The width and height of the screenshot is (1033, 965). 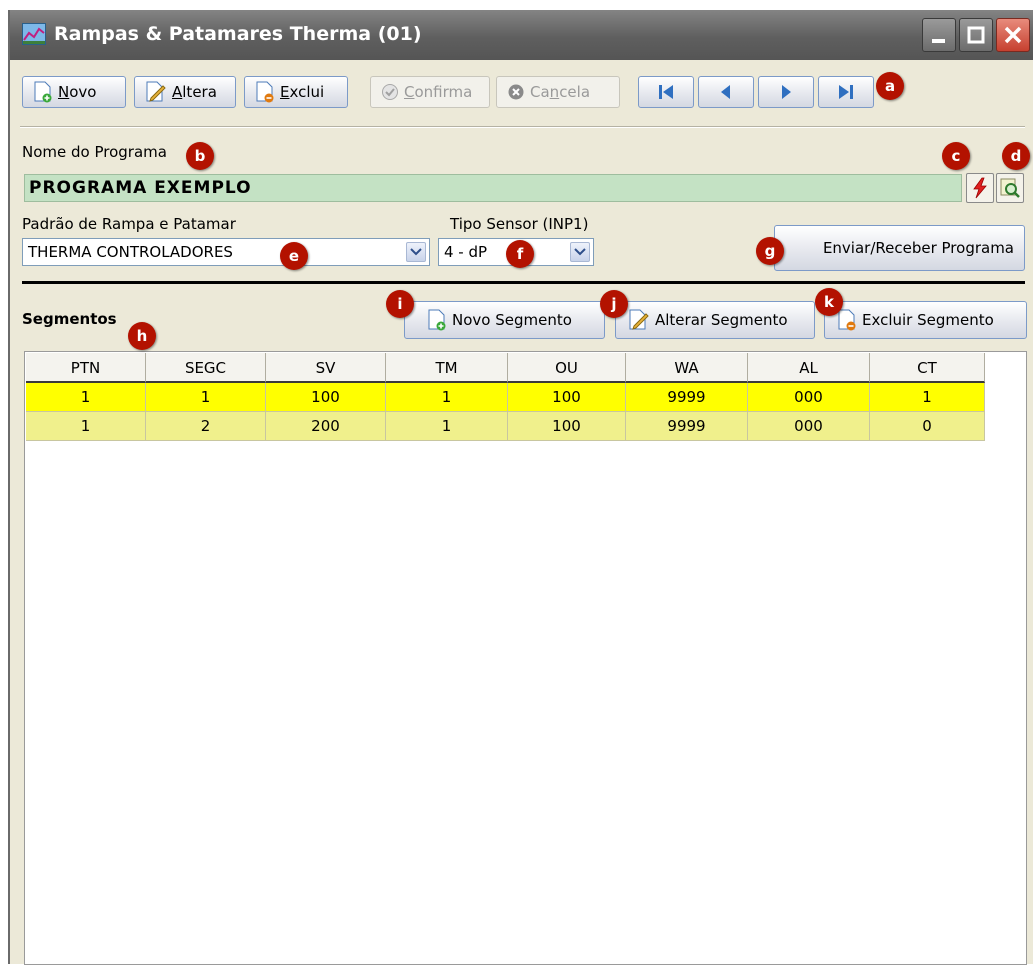 I want to click on transmit-button, so click(x=980, y=188).